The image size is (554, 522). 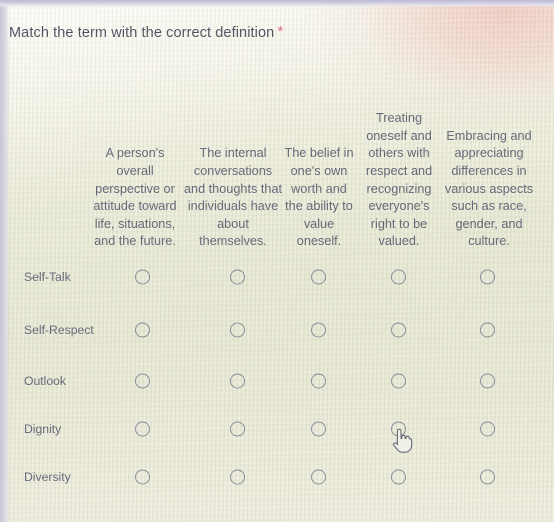 What do you see at coordinates (59, 330) in the screenshot?
I see `row-label-self-respect: Self-Respect` at bounding box center [59, 330].